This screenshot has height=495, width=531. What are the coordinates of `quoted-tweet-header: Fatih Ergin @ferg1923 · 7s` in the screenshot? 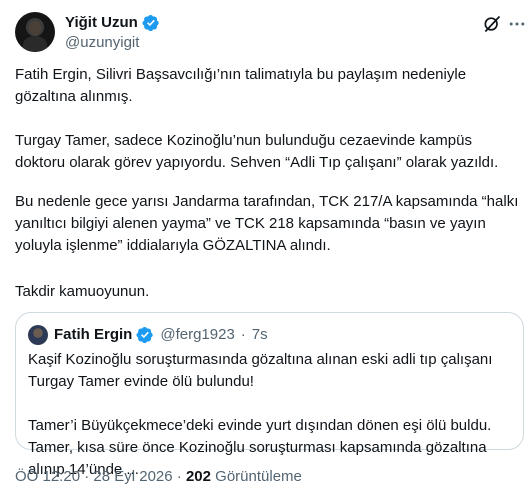 It's located at (148, 335).